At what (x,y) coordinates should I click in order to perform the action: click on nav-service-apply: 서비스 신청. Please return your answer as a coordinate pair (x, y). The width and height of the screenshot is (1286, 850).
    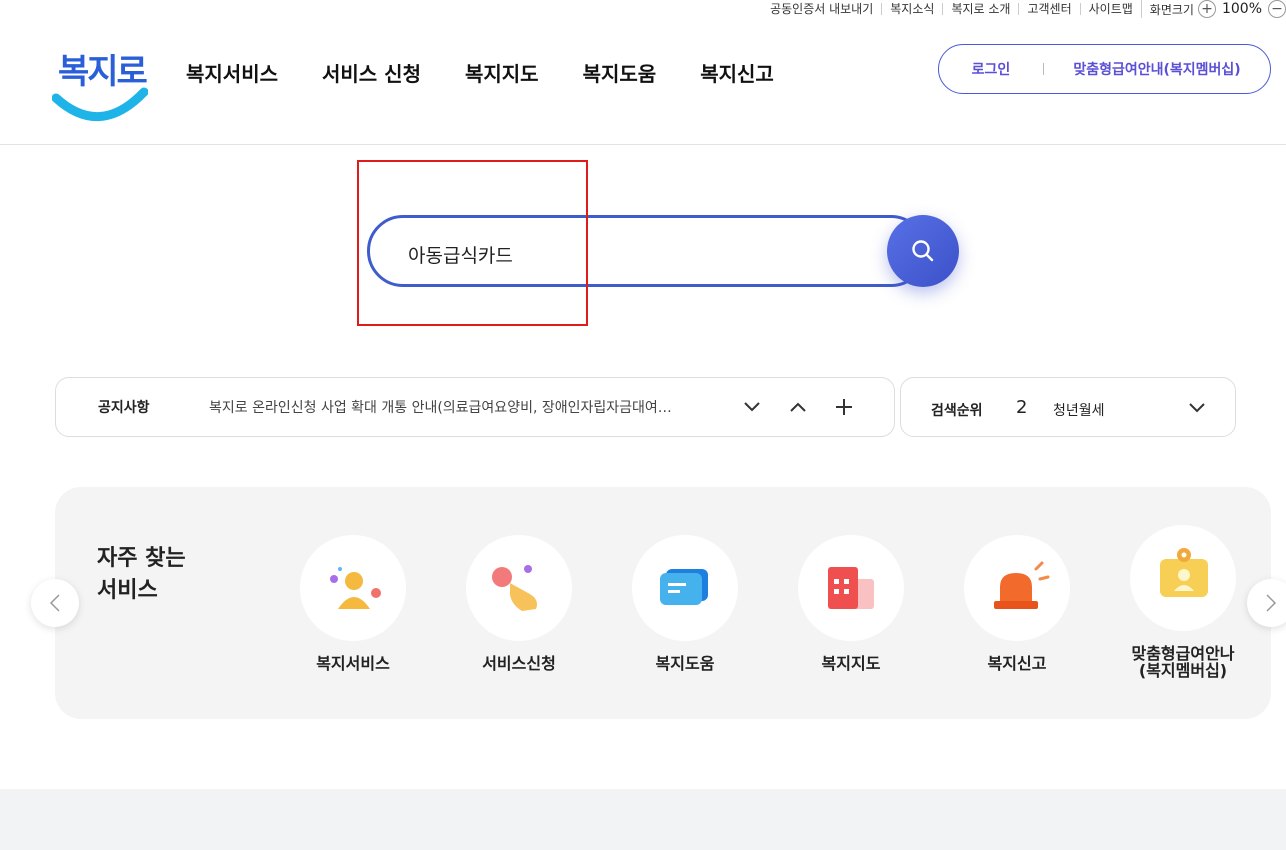
    Looking at the image, I should click on (371, 72).